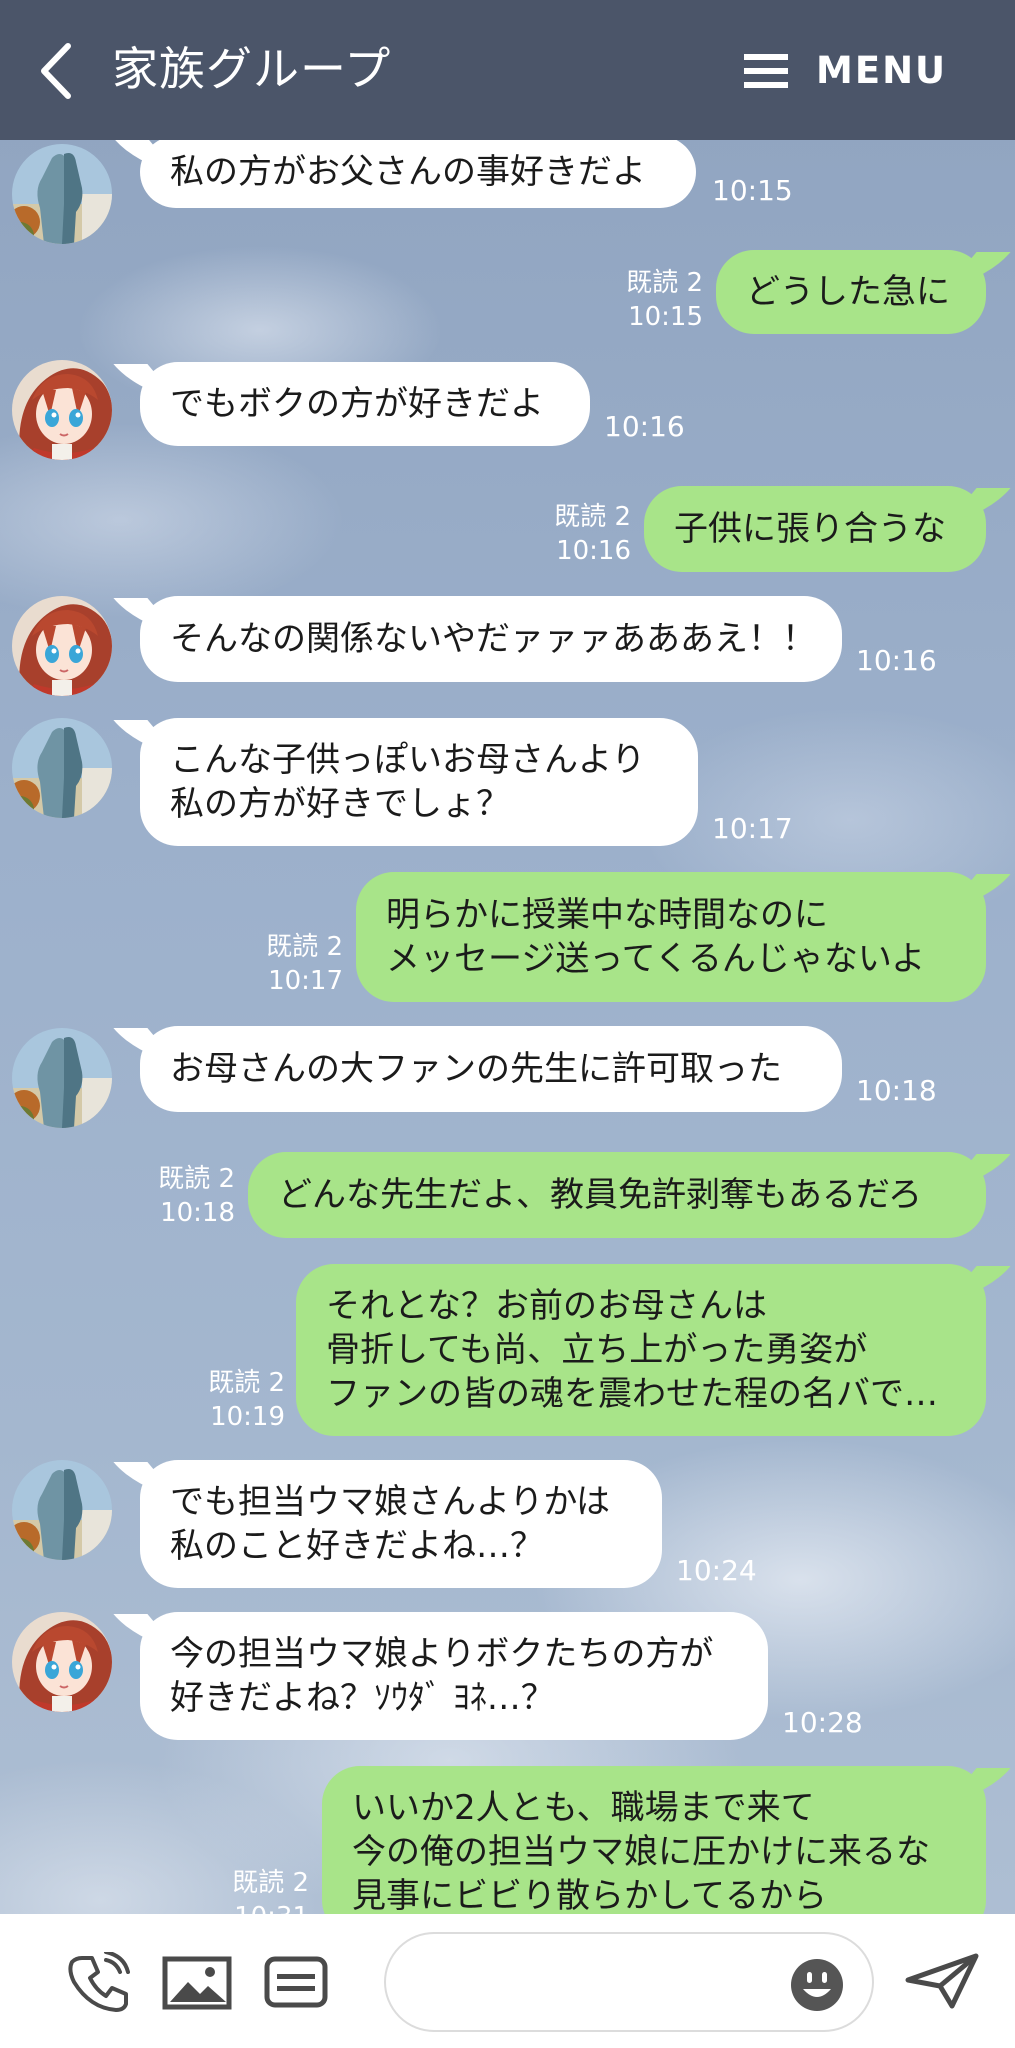  What do you see at coordinates (418, 174) in the screenshot?
I see `message-bubble-incoming: 私の方がお父さんの事好きだよ` at bounding box center [418, 174].